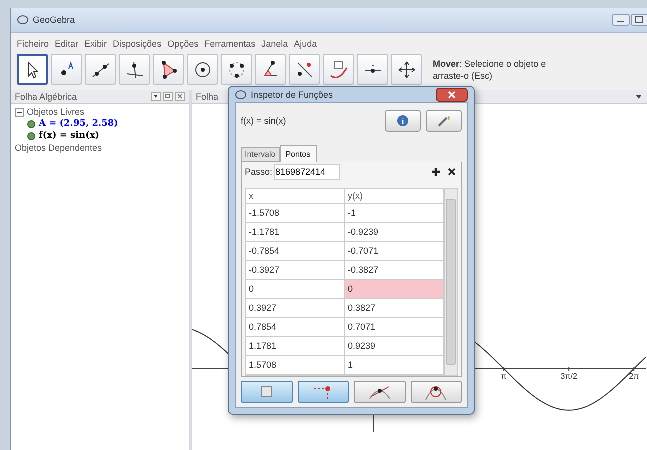 The height and width of the screenshot is (450, 647). What do you see at coordinates (444, 121) in the screenshot?
I see `wand-icon` at bounding box center [444, 121].